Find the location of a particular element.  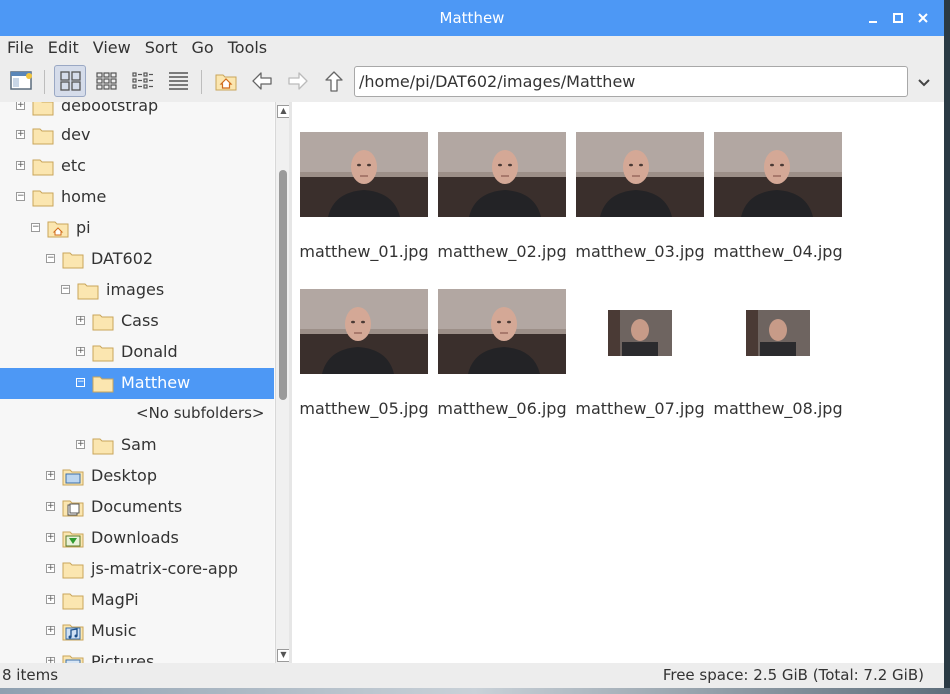

close-button is located at coordinates (923, 18).